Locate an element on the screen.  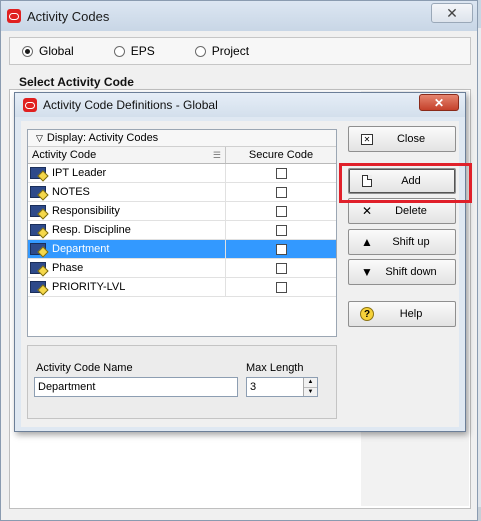
code-label: Responsibility is located at coordinates (86, 211).